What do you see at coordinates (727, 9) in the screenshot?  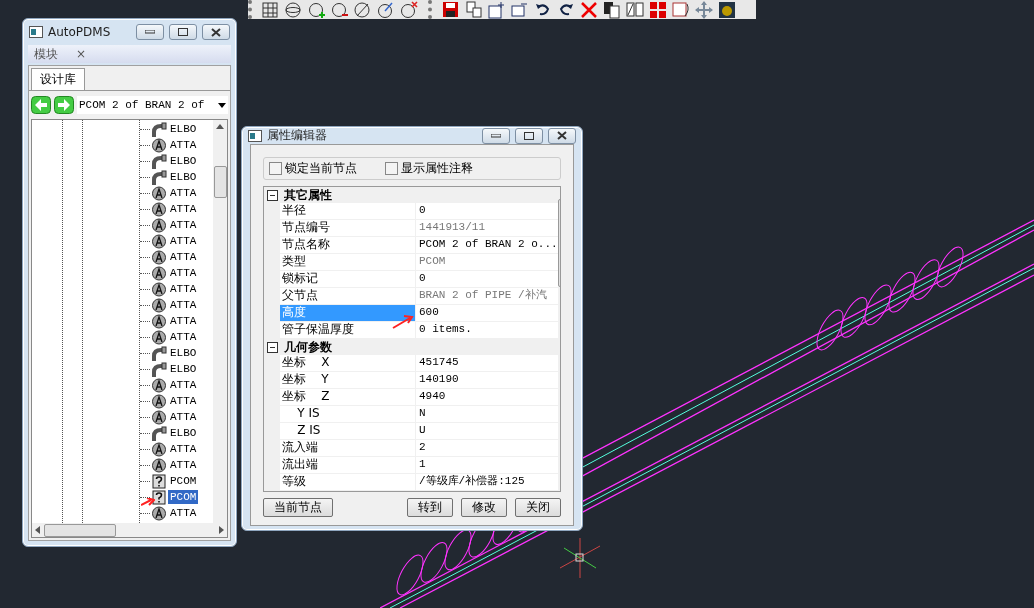 I see `image-icon` at bounding box center [727, 9].